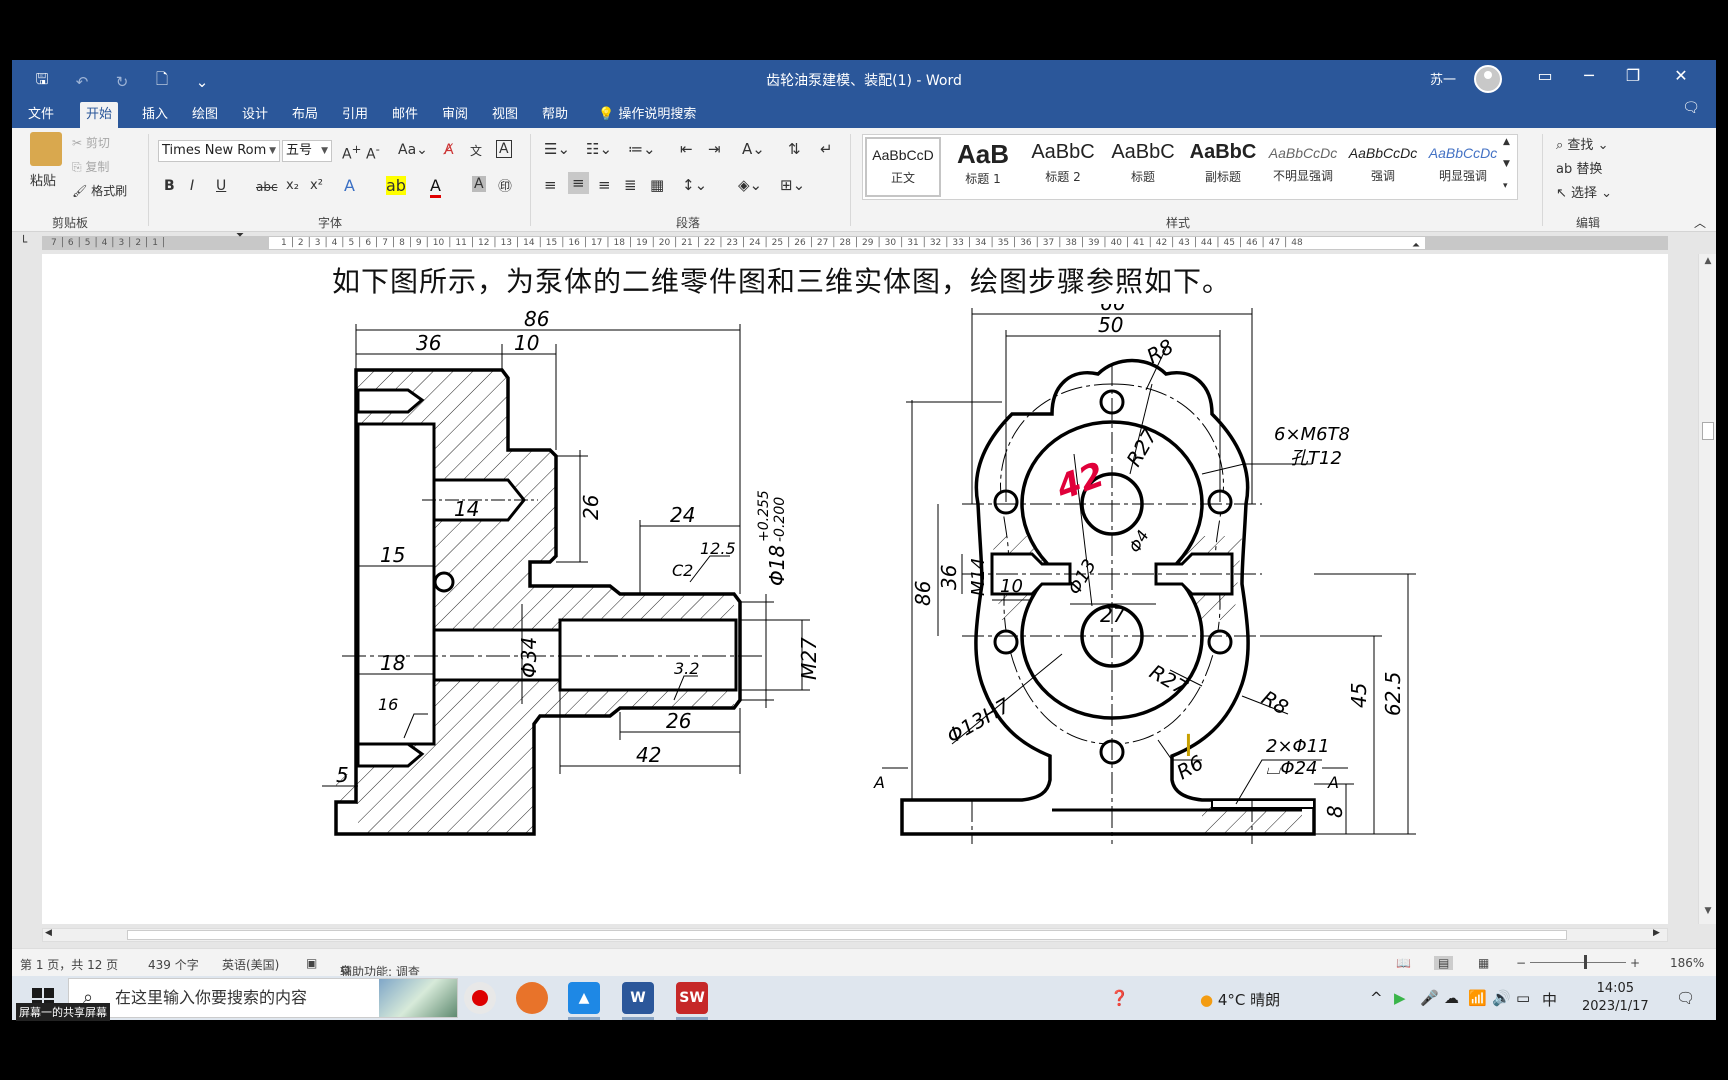 This screenshot has height=1080, width=1728. What do you see at coordinates (1429, 998) in the screenshot?
I see `microphone-icon: 🎤` at bounding box center [1429, 998].